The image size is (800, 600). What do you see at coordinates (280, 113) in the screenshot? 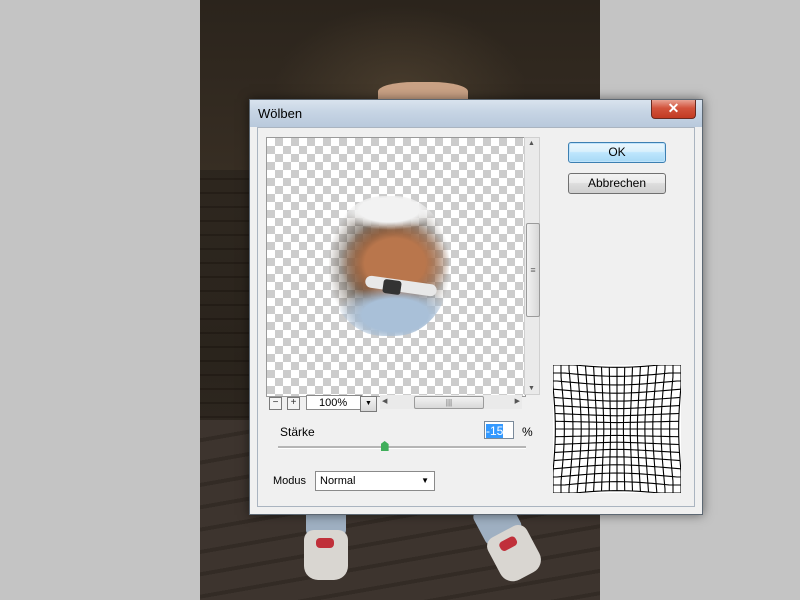
I see `dialog-title: Wölben` at bounding box center [280, 113].